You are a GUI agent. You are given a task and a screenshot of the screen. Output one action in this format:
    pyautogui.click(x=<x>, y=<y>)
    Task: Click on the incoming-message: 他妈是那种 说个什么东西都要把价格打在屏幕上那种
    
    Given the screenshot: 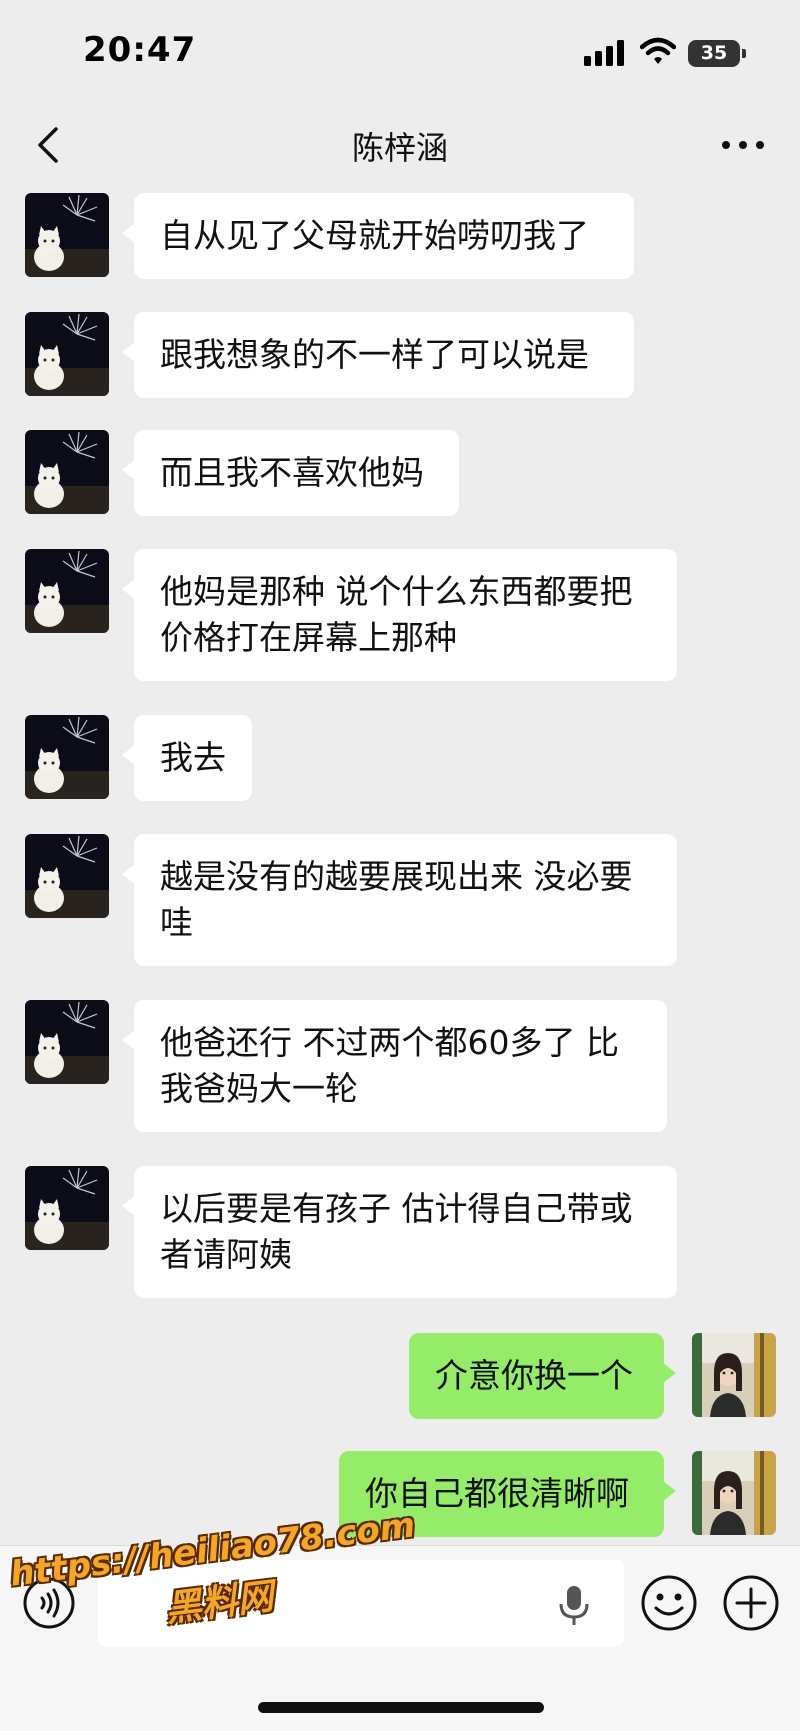 What is the action you would take?
    pyautogui.click(x=400, y=615)
    